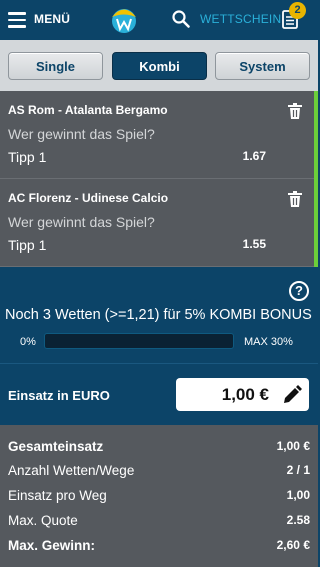 Image resolution: width=320 pixels, height=567 pixels. I want to click on tab-system: System, so click(262, 66).